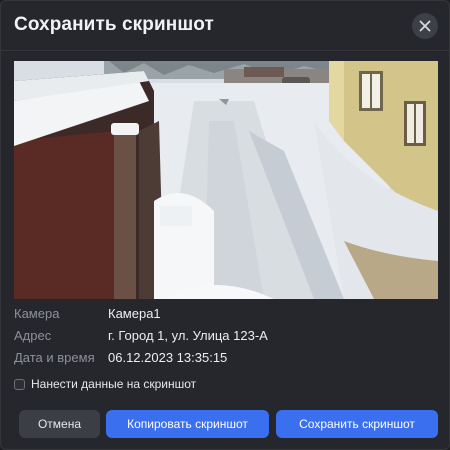 This screenshot has width=450, height=450. I want to click on address-label: Адрес, so click(33, 335).